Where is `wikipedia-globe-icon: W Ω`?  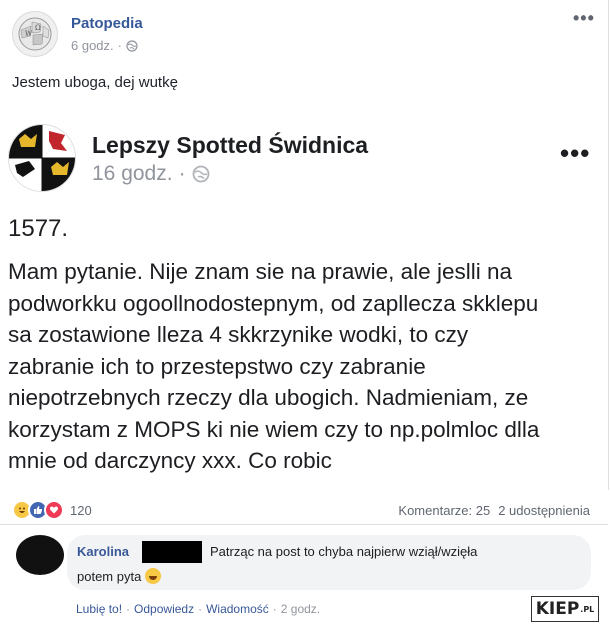 wikipedia-globe-icon: W Ω is located at coordinates (35, 34).